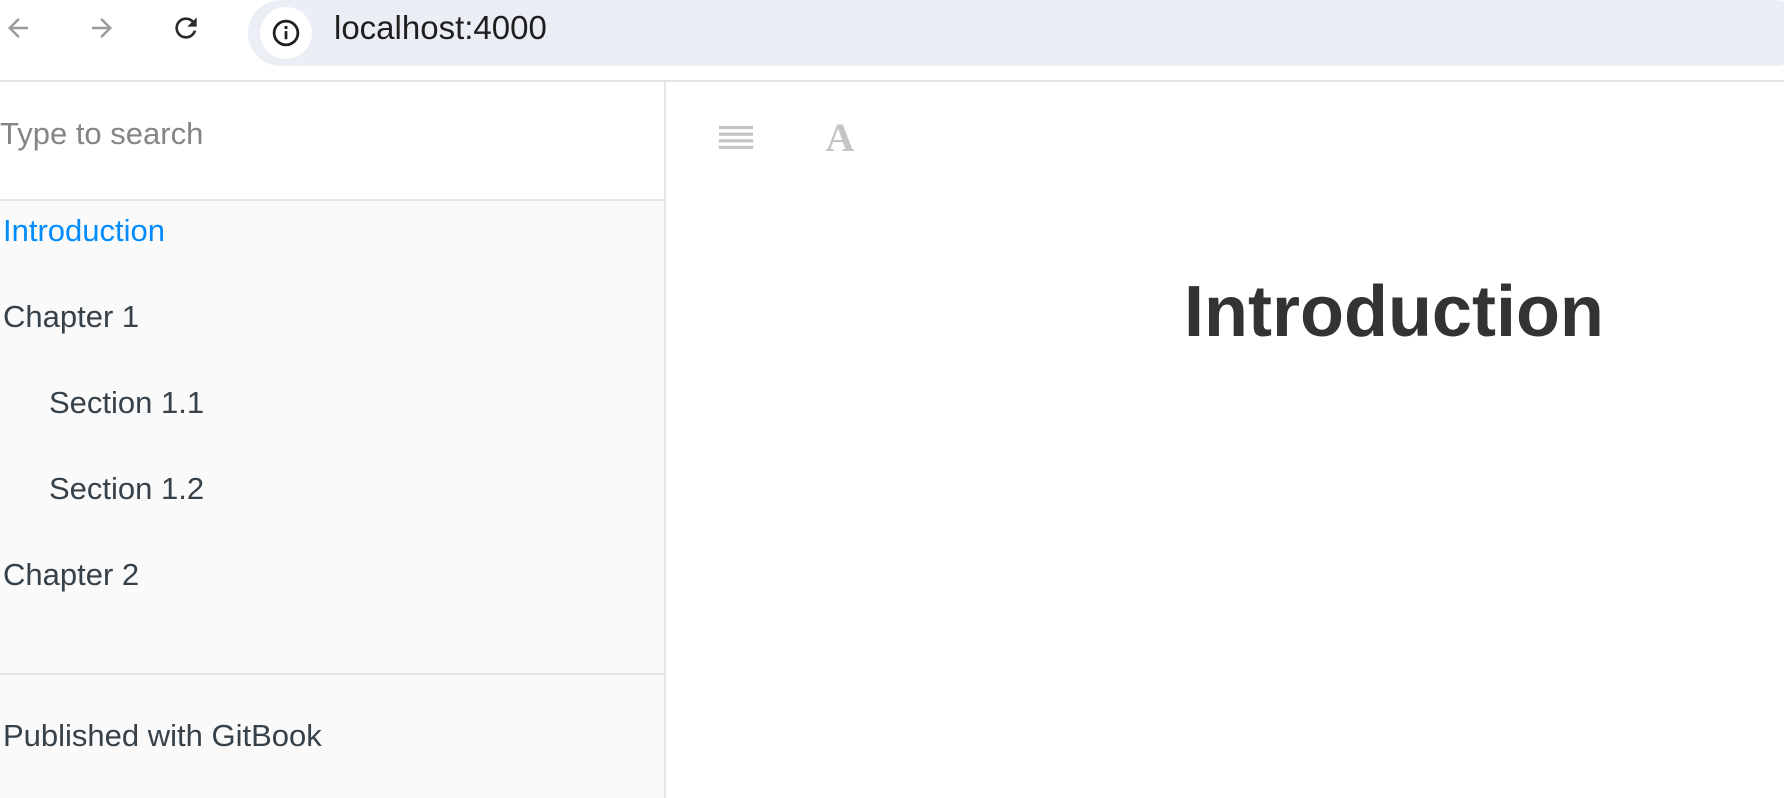 The image size is (1784, 798). I want to click on reload-icon, so click(186, 28).